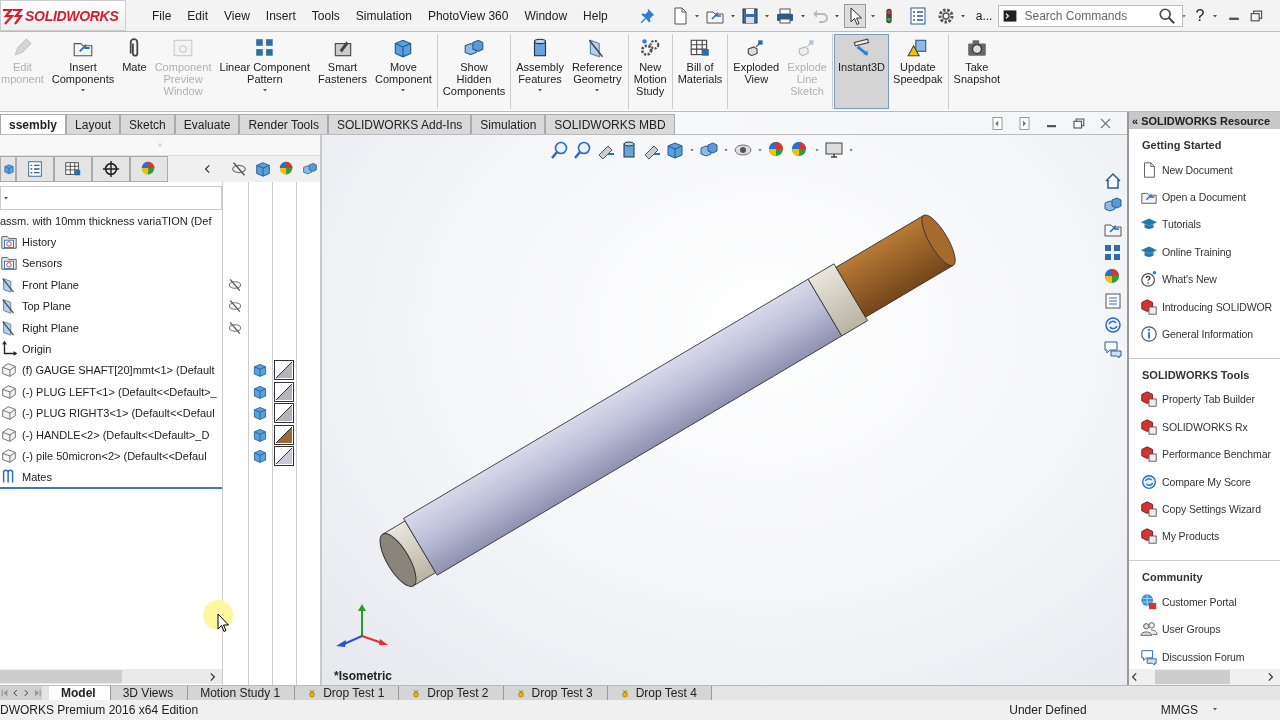 The height and width of the screenshot is (720, 1280). What do you see at coordinates (403, 71) in the screenshot?
I see `ribbon-button: Move Component` at bounding box center [403, 71].